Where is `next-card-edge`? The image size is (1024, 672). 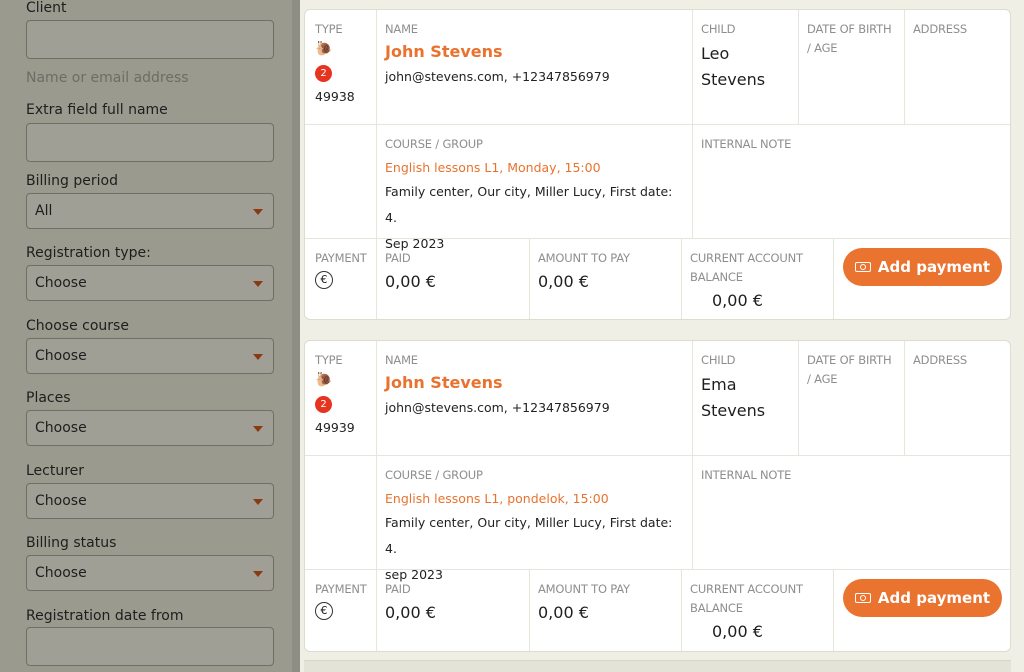 next-card-edge is located at coordinates (657, 666).